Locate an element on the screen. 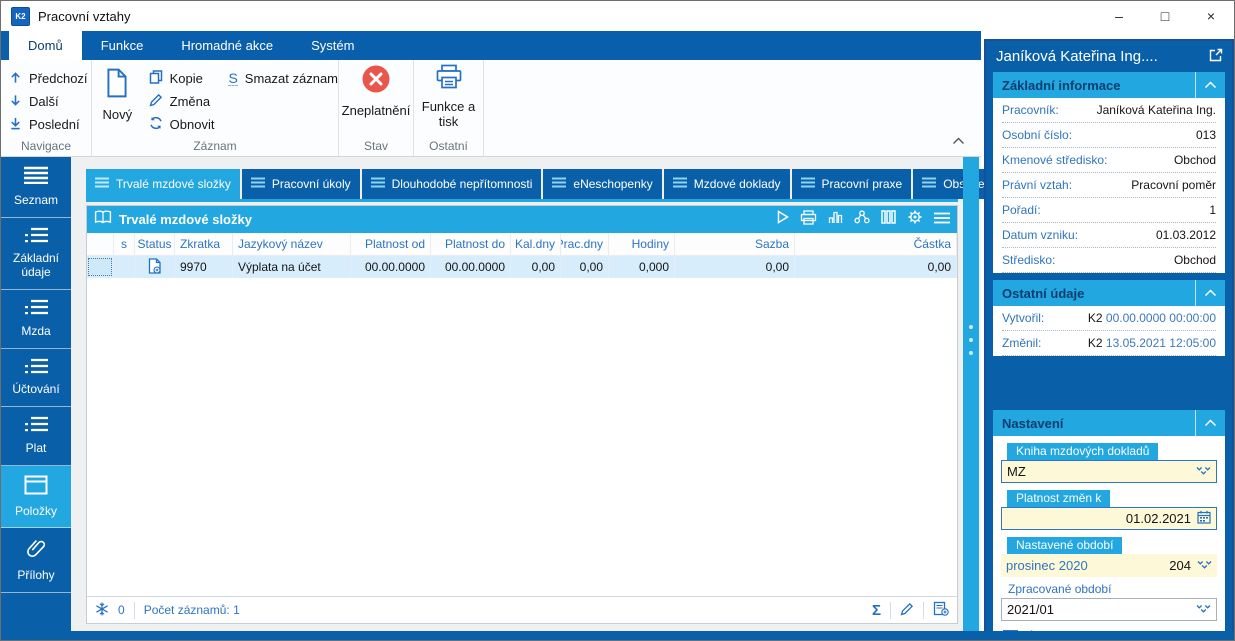 Image resolution: width=1235 pixels, height=641 pixels. sidebar-item-polozky: Položky is located at coordinates (36, 497).